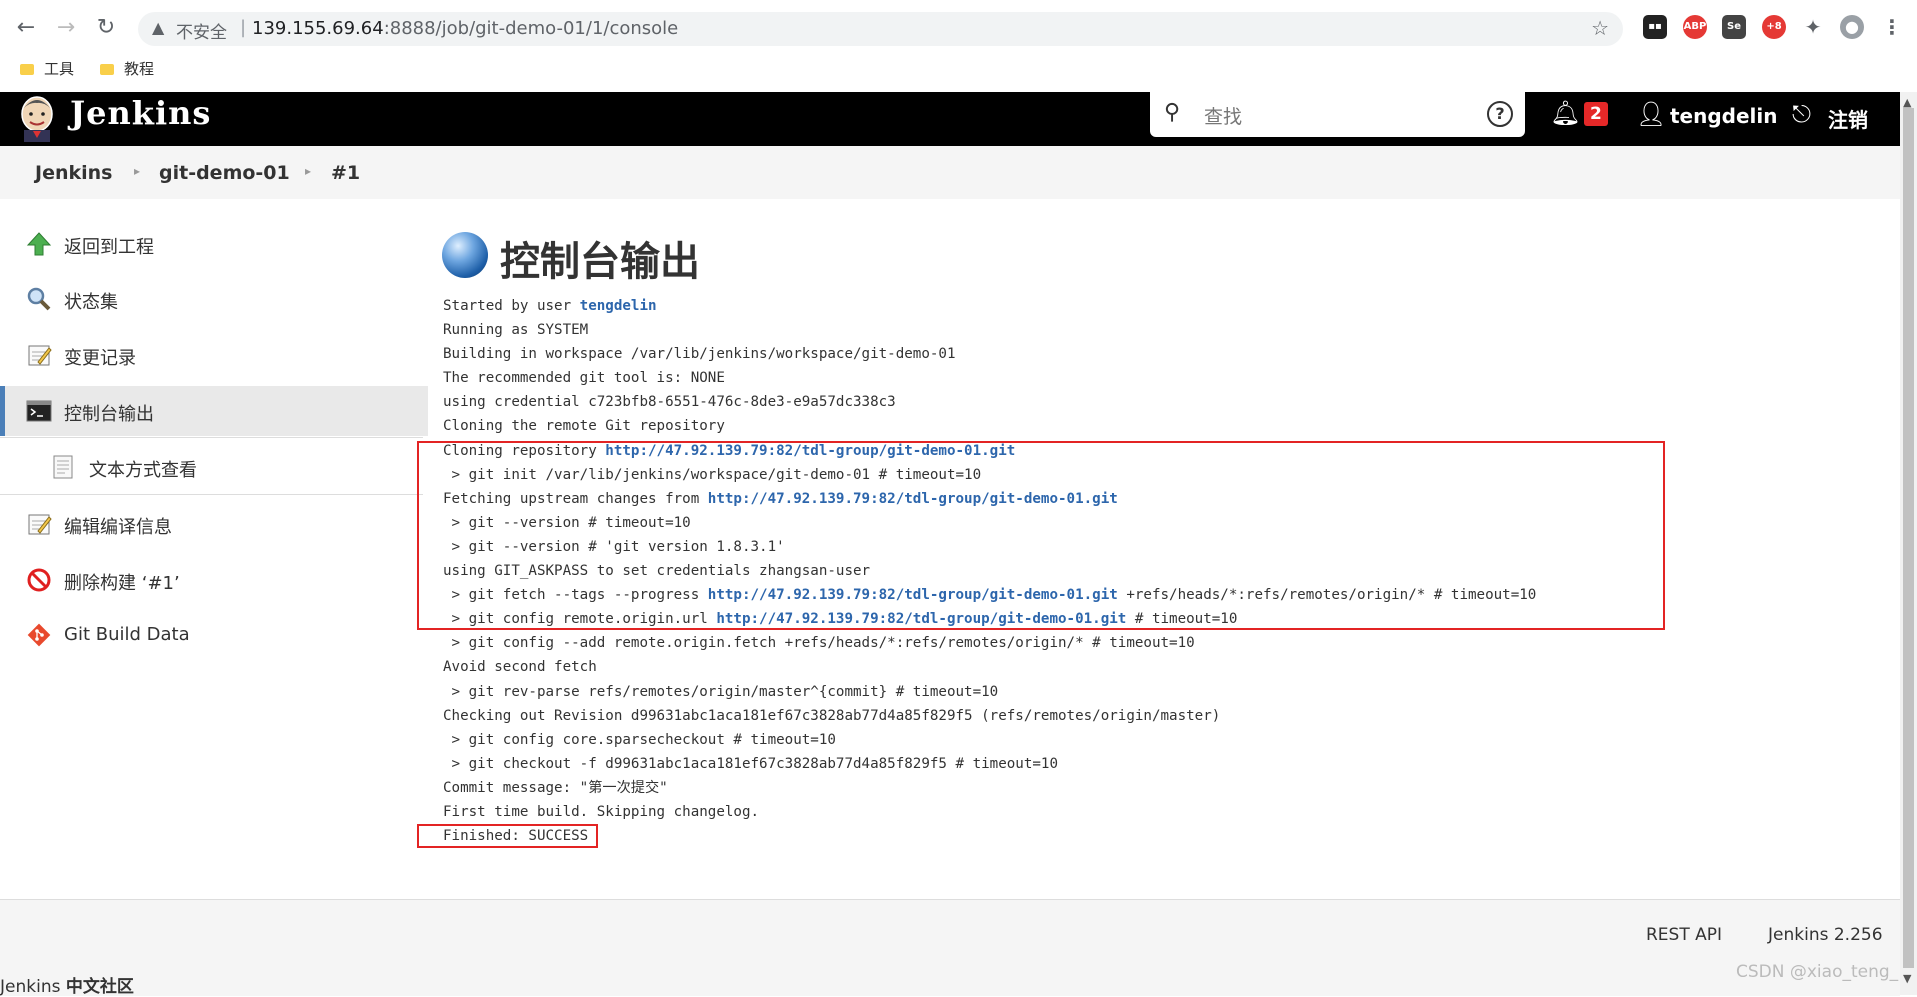  I want to click on notepad-icon, so click(40, 355).